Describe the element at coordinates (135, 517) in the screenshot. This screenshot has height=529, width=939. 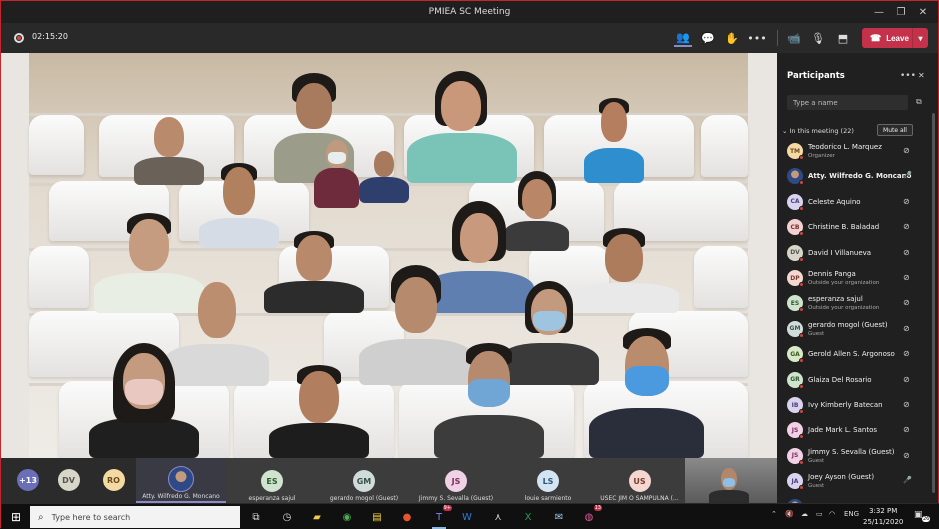
I see `taskbar-search-box: ⌕ Type here to search` at that location.